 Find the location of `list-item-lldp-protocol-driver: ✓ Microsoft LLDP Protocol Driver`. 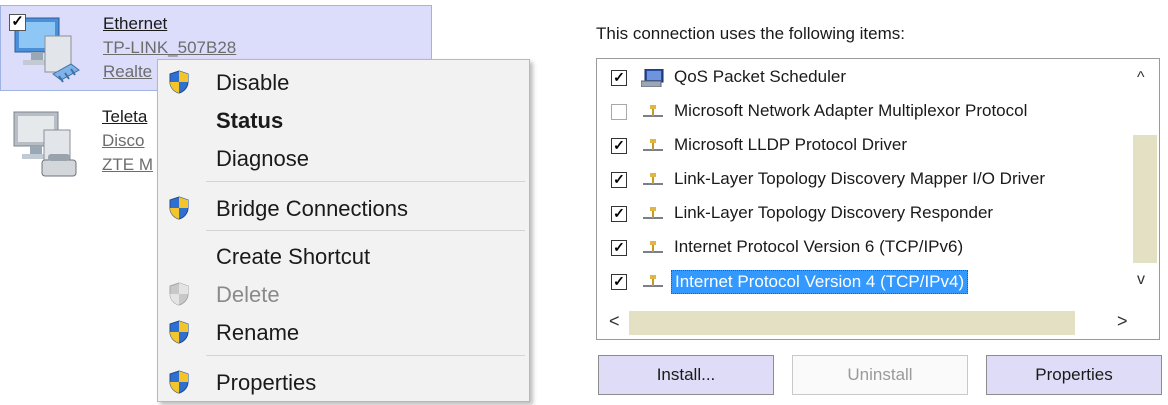

list-item-lldp-protocol-driver: ✓ Microsoft LLDP Protocol Driver is located at coordinates (861, 145).